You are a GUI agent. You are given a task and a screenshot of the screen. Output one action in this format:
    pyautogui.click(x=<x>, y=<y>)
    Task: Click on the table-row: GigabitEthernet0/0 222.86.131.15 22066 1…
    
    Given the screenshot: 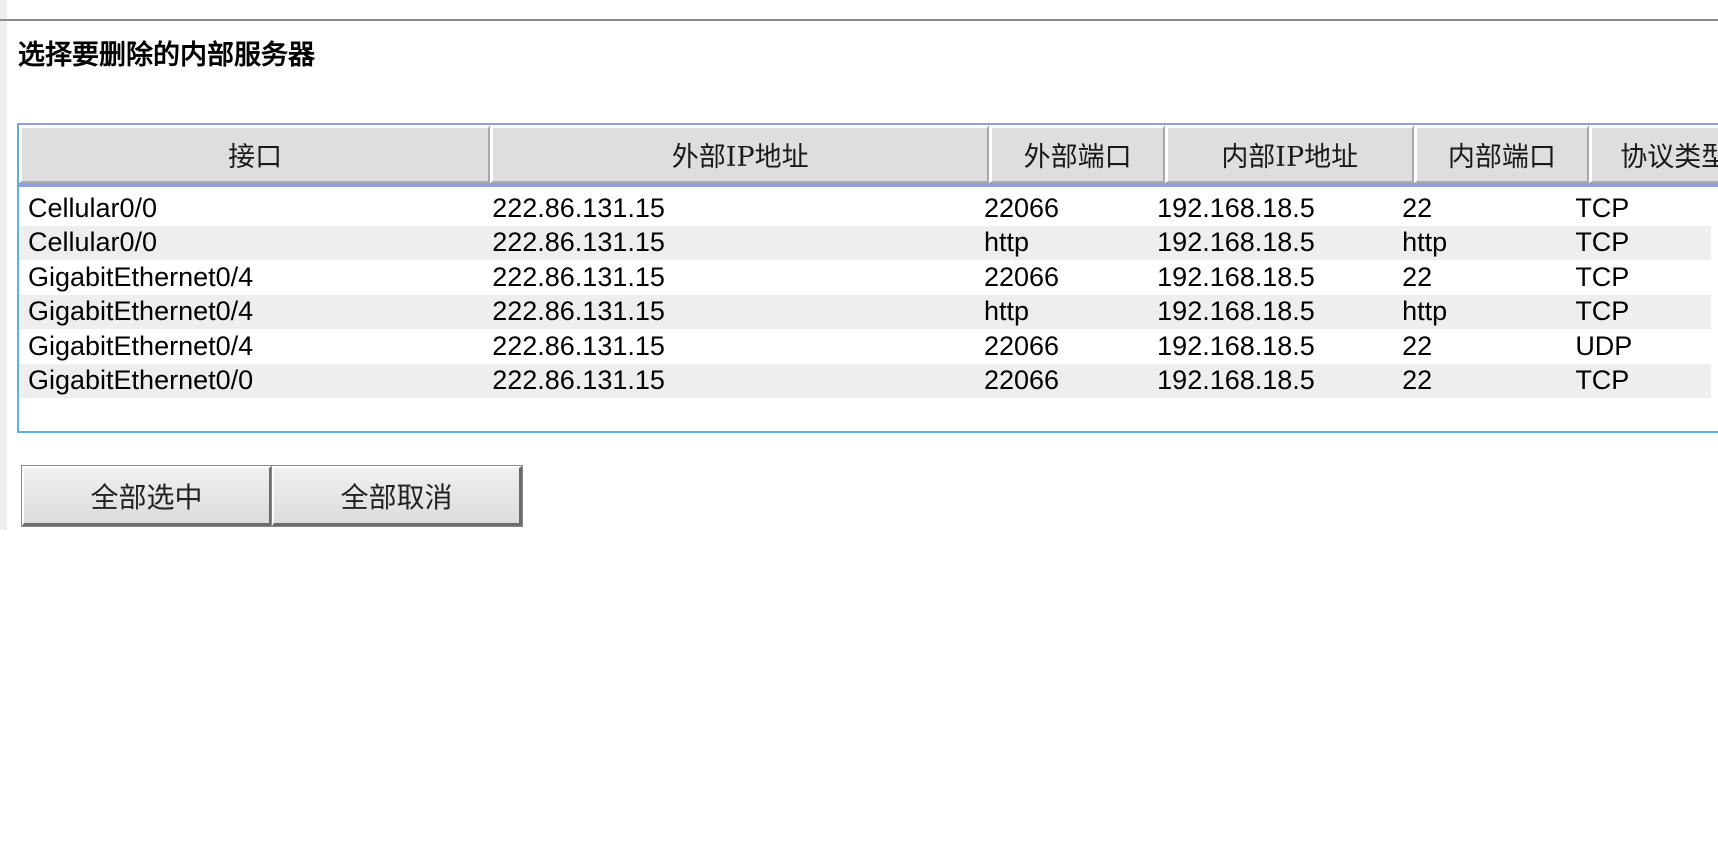 What is the action you would take?
    pyautogui.click(x=868, y=380)
    